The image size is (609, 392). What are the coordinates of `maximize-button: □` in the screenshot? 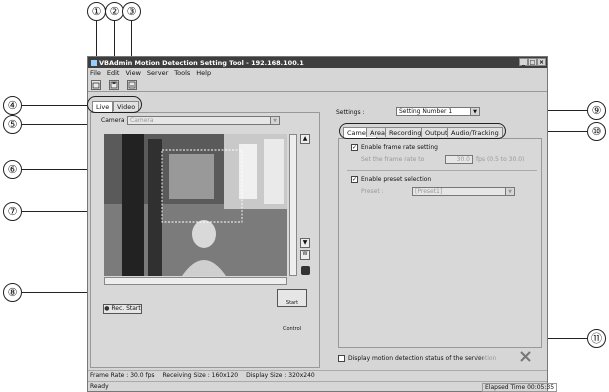 It's located at (532, 62).